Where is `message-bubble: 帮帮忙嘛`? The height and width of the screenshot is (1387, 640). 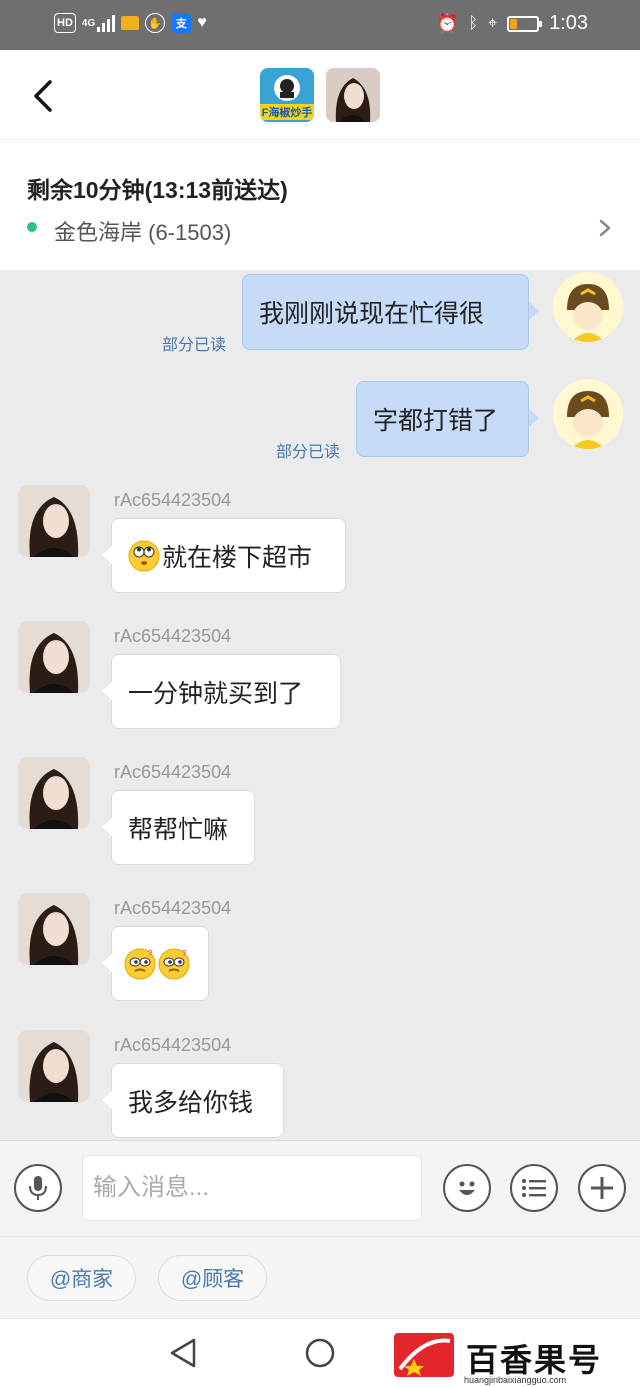 message-bubble: 帮帮忙嘛 is located at coordinates (183, 827).